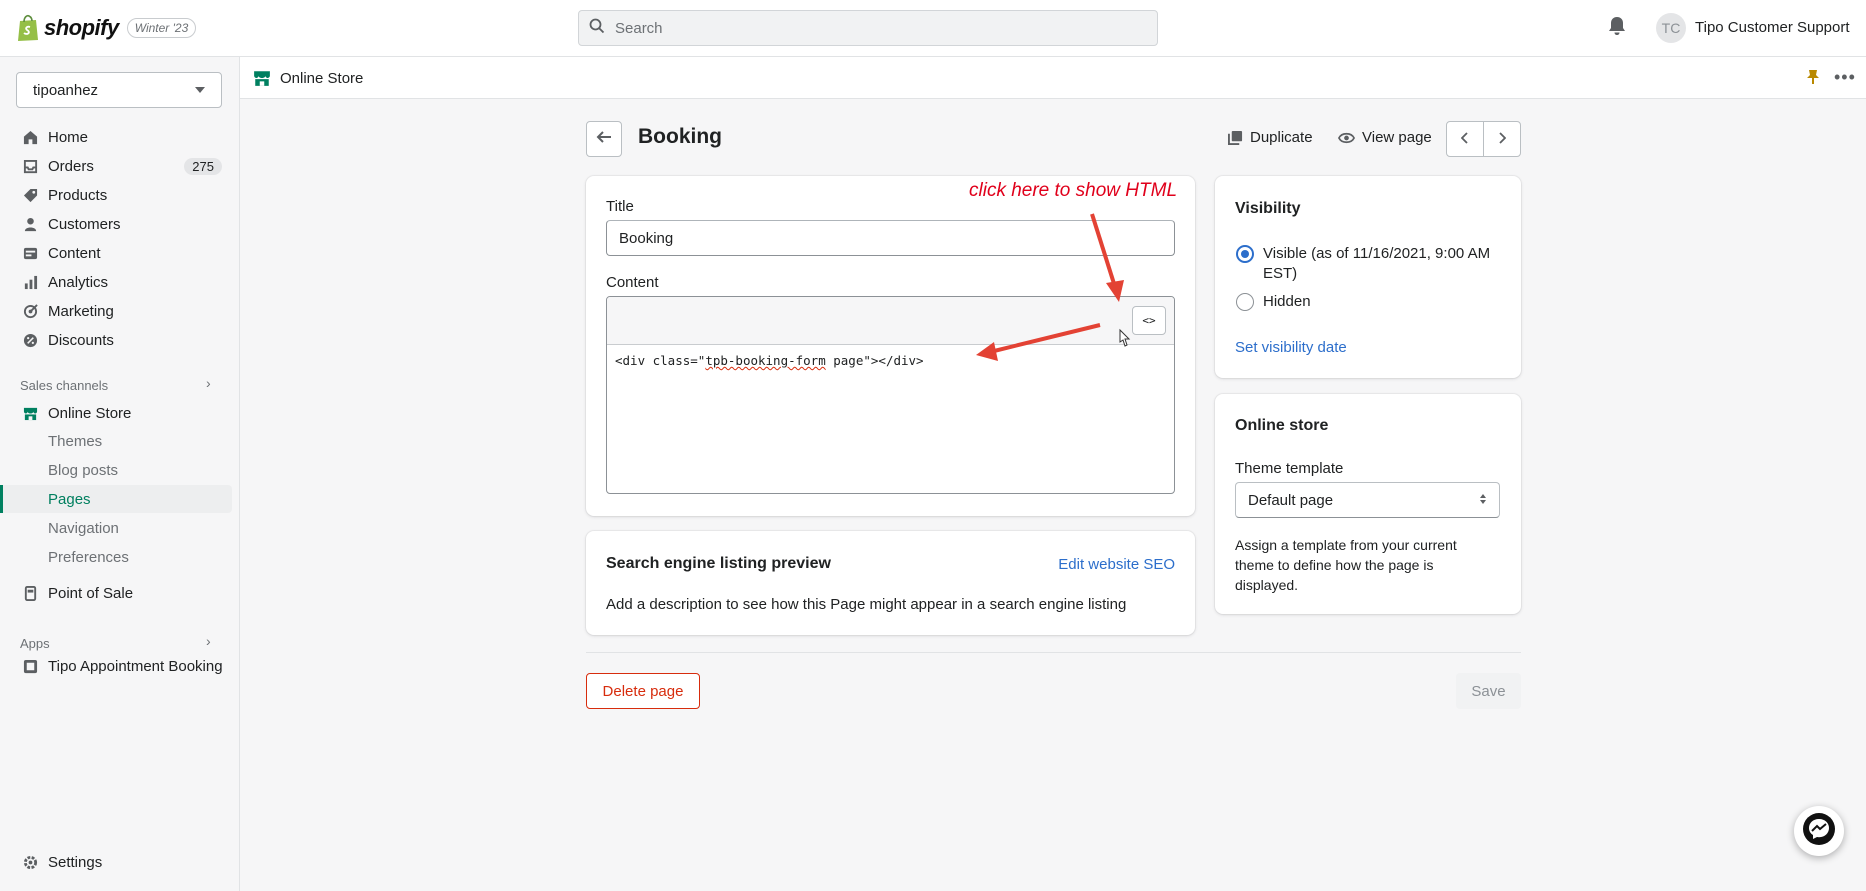 This screenshot has width=1866, height=891. Describe the element at coordinates (81, 340) in the screenshot. I see `sidebar-item-label: Discounts` at that location.